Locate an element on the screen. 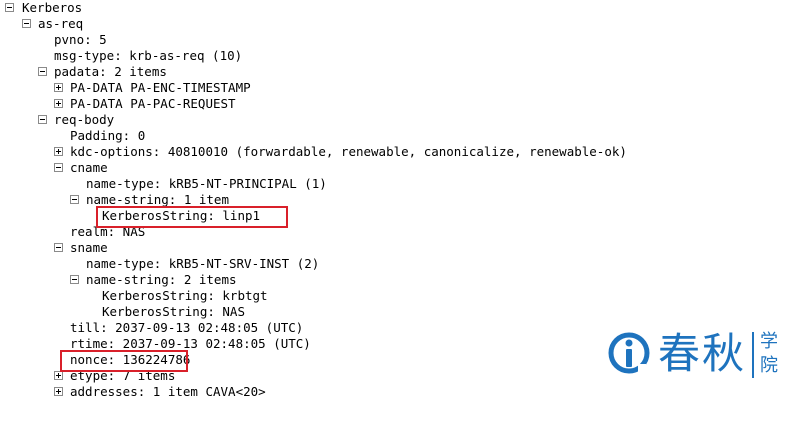 The image size is (800, 448). tree-row-label: PA-DATA PA-PAC-REQUEST is located at coordinates (153, 103).